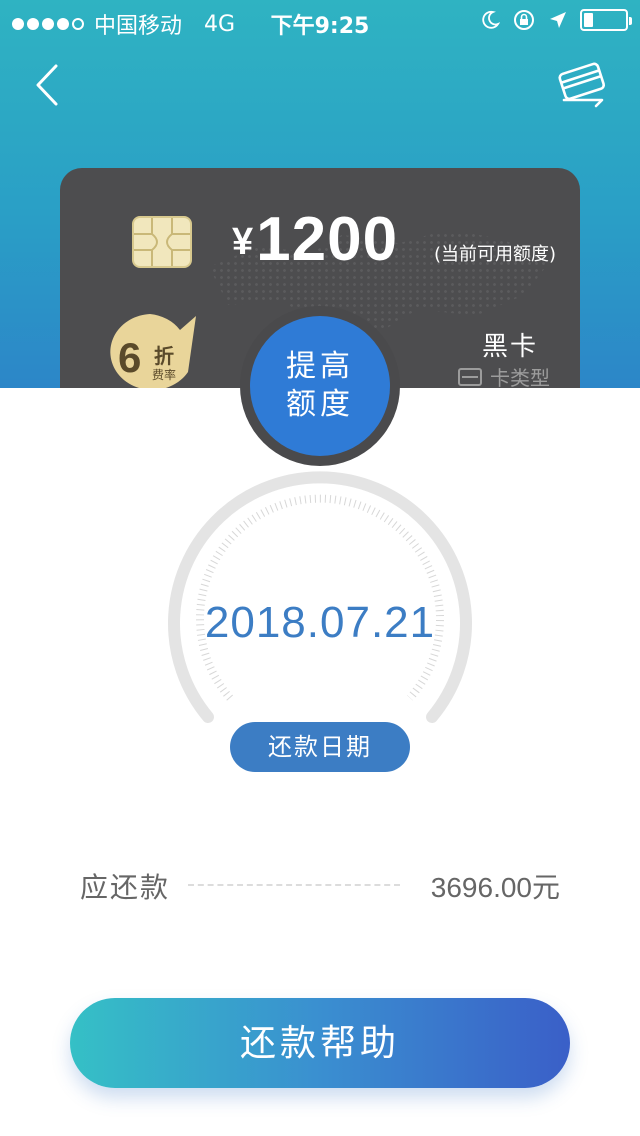 The image size is (640, 1136). What do you see at coordinates (327, 239) in the screenshot?
I see `credit-value: 1200` at bounding box center [327, 239].